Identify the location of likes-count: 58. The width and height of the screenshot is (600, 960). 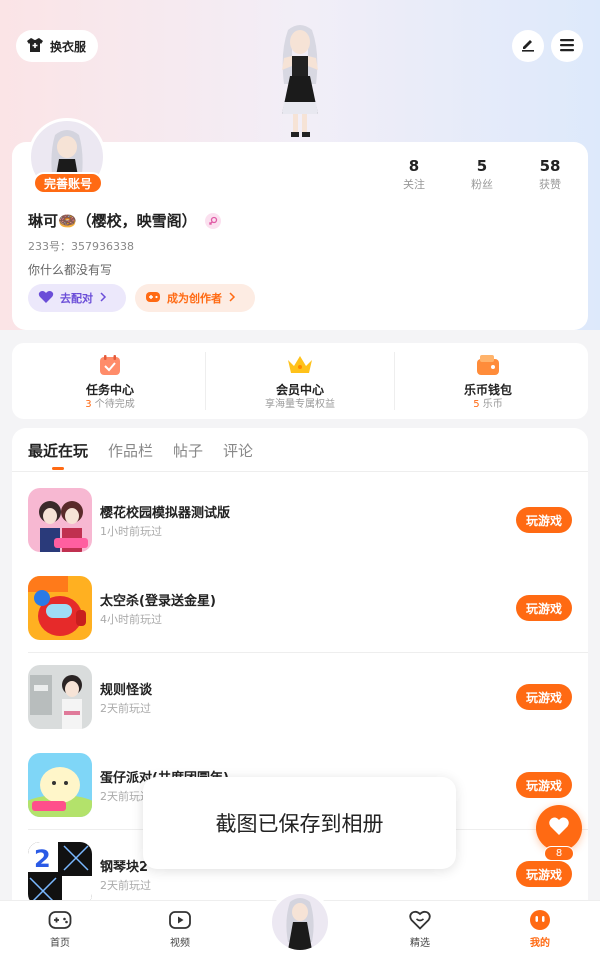
(550, 166).